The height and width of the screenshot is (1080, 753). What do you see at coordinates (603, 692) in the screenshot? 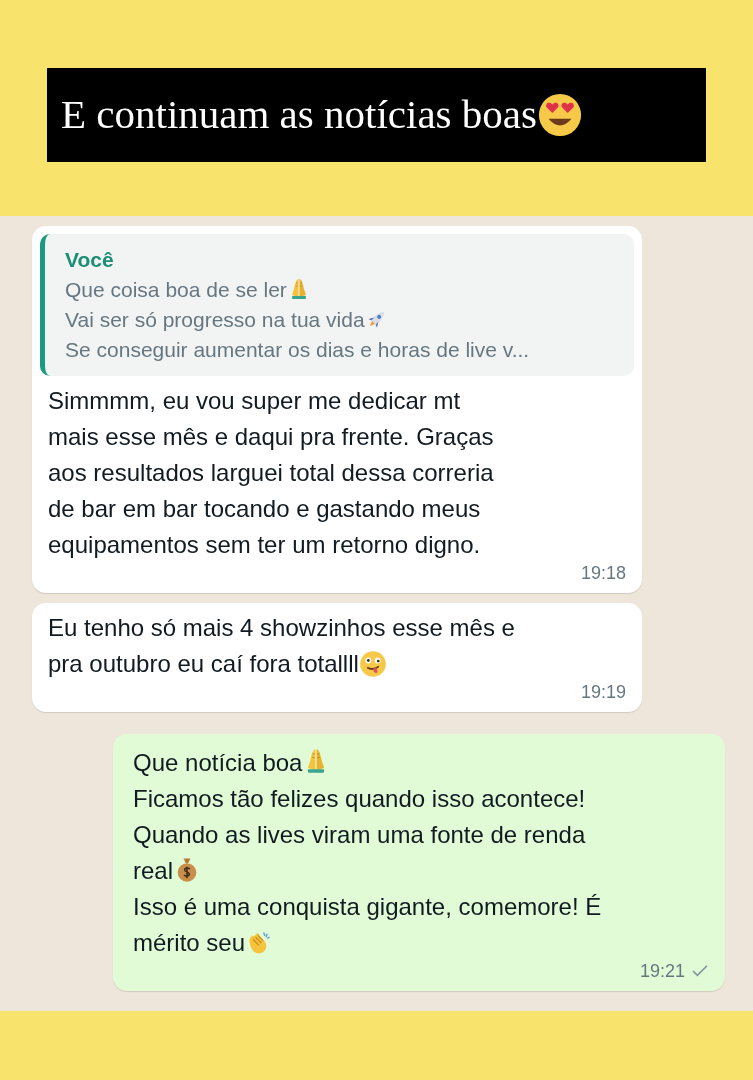
I see `message-time: 19:19` at bounding box center [603, 692].